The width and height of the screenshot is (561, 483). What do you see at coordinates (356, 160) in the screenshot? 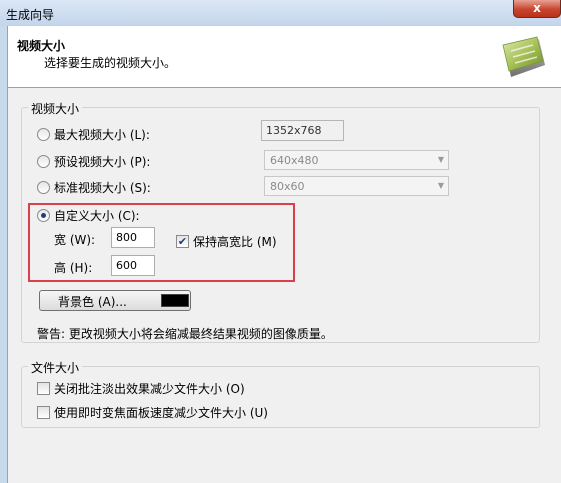
I see `preset-size-select: 640x480 ▼` at bounding box center [356, 160].